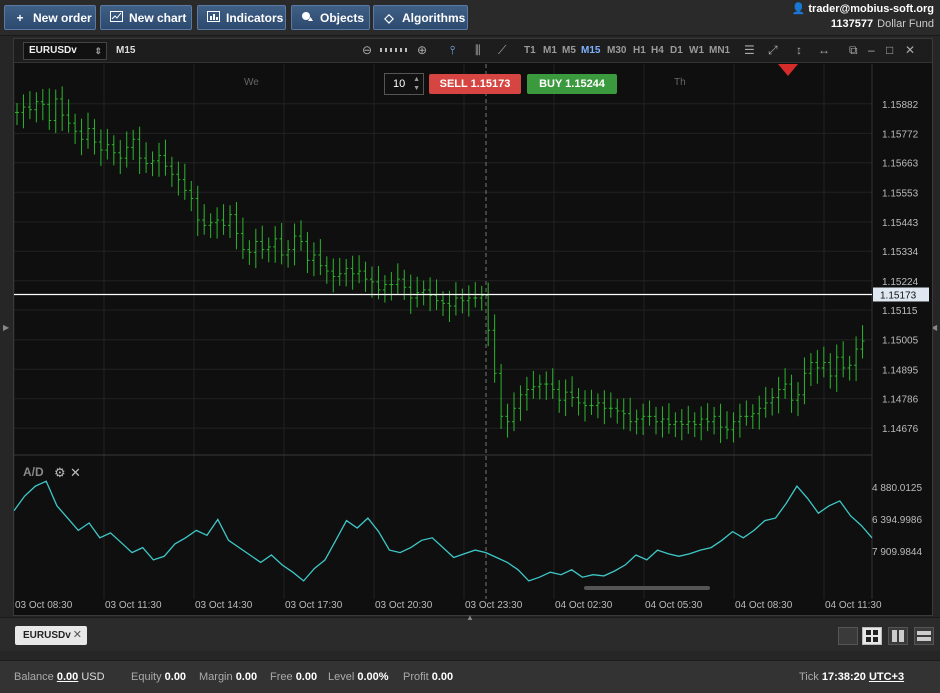 Image resolution: width=940 pixels, height=693 pixels. Describe the element at coordinates (585, 84) in the screenshot. I see `buy-price: 1.15244` at that location.